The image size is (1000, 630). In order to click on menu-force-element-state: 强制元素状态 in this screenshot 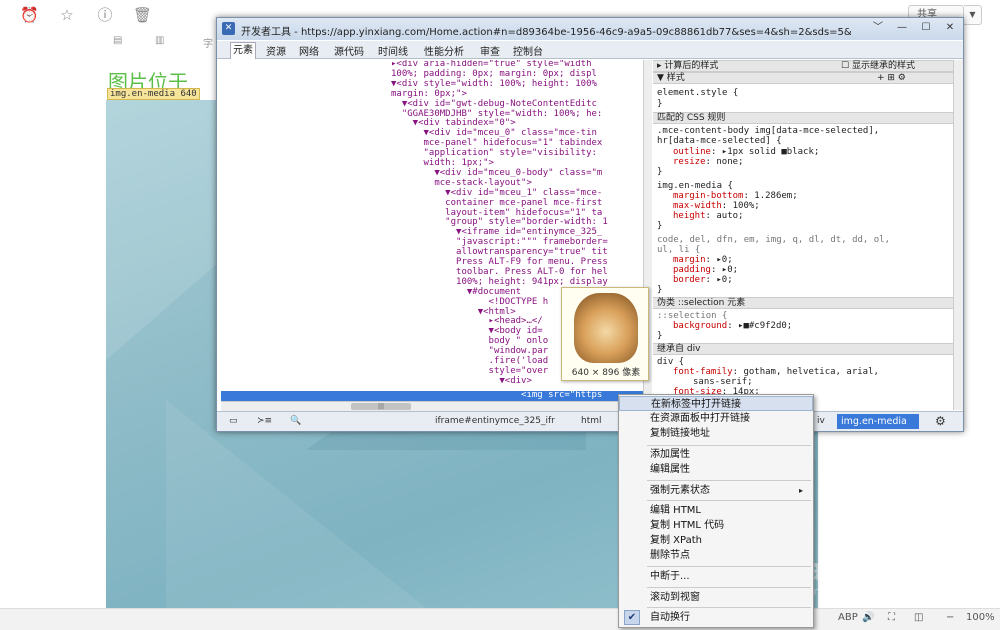, I will do `click(716, 490)`.